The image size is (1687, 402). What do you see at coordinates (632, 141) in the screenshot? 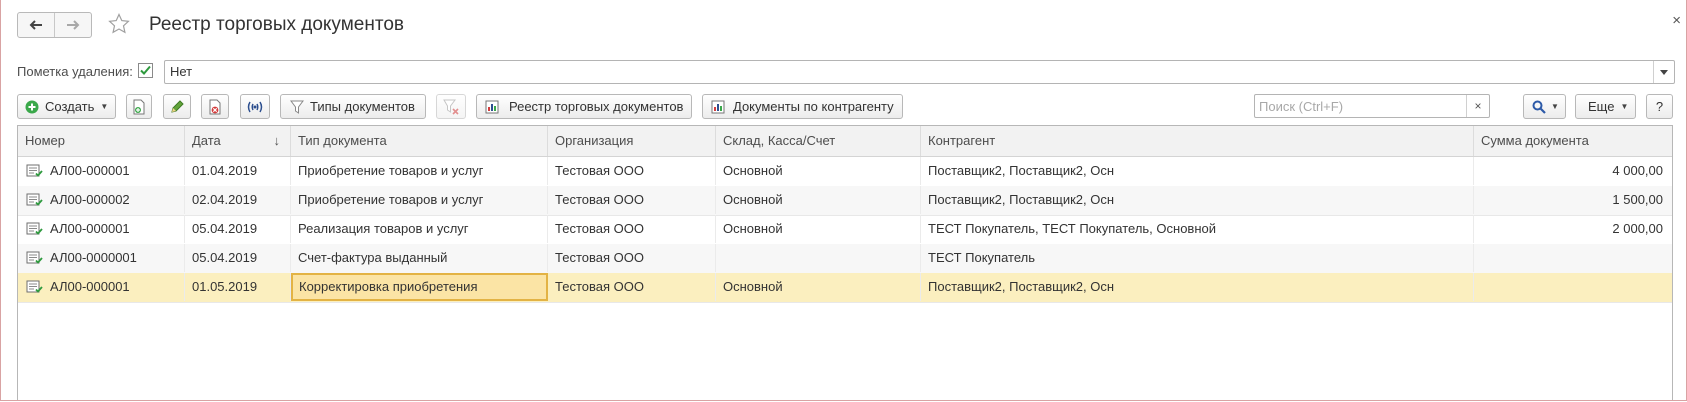
I see `column-header-organization: Организация` at bounding box center [632, 141].